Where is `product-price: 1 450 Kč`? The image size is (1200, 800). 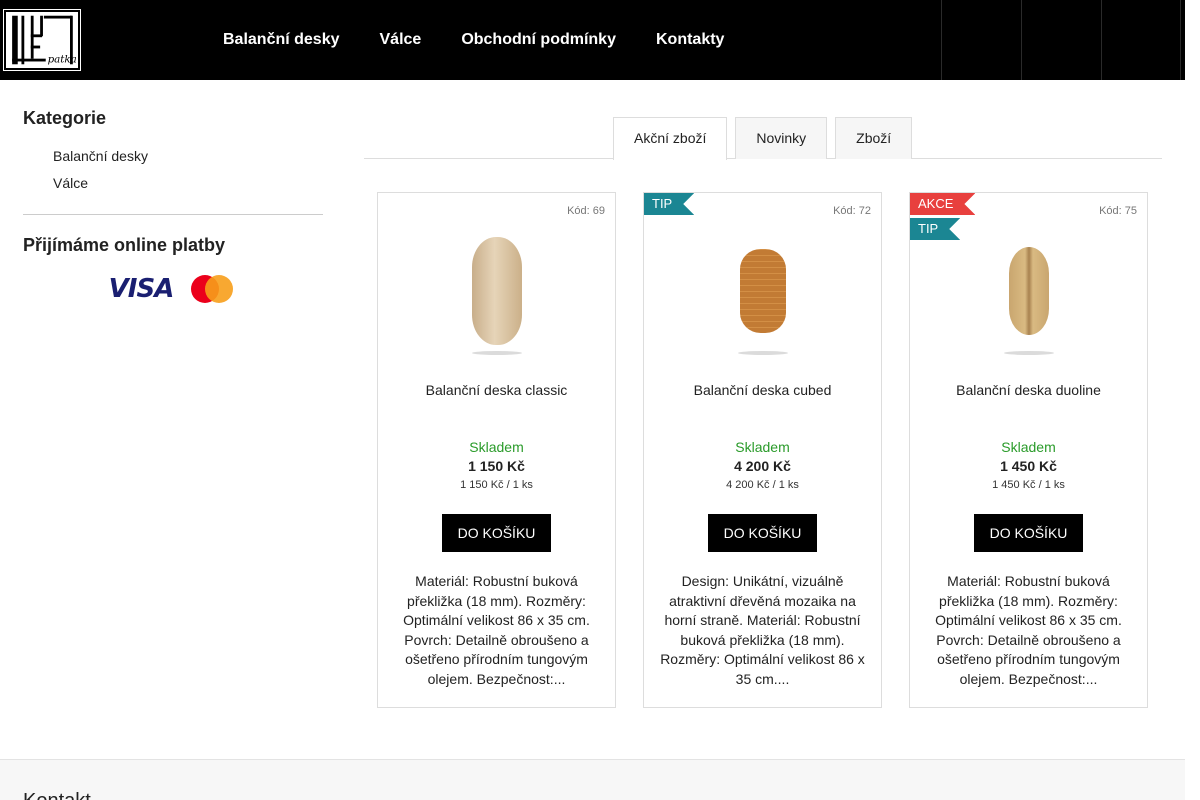
product-price: 1 450 Kč is located at coordinates (1028, 466).